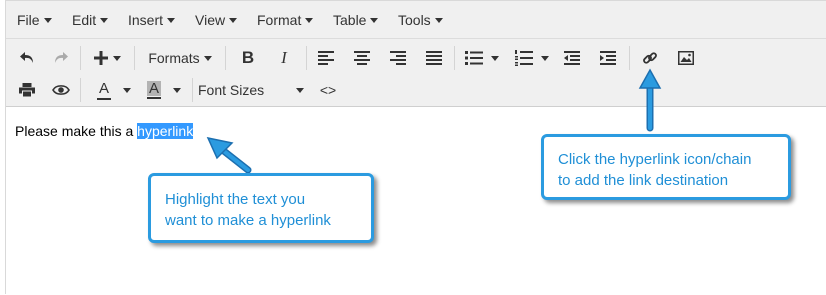 The image size is (826, 295). What do you see at coordinates (235, 199) in the screenshot?
I see `callout-line: Highlight the text you` at bounding box center [235, 199].